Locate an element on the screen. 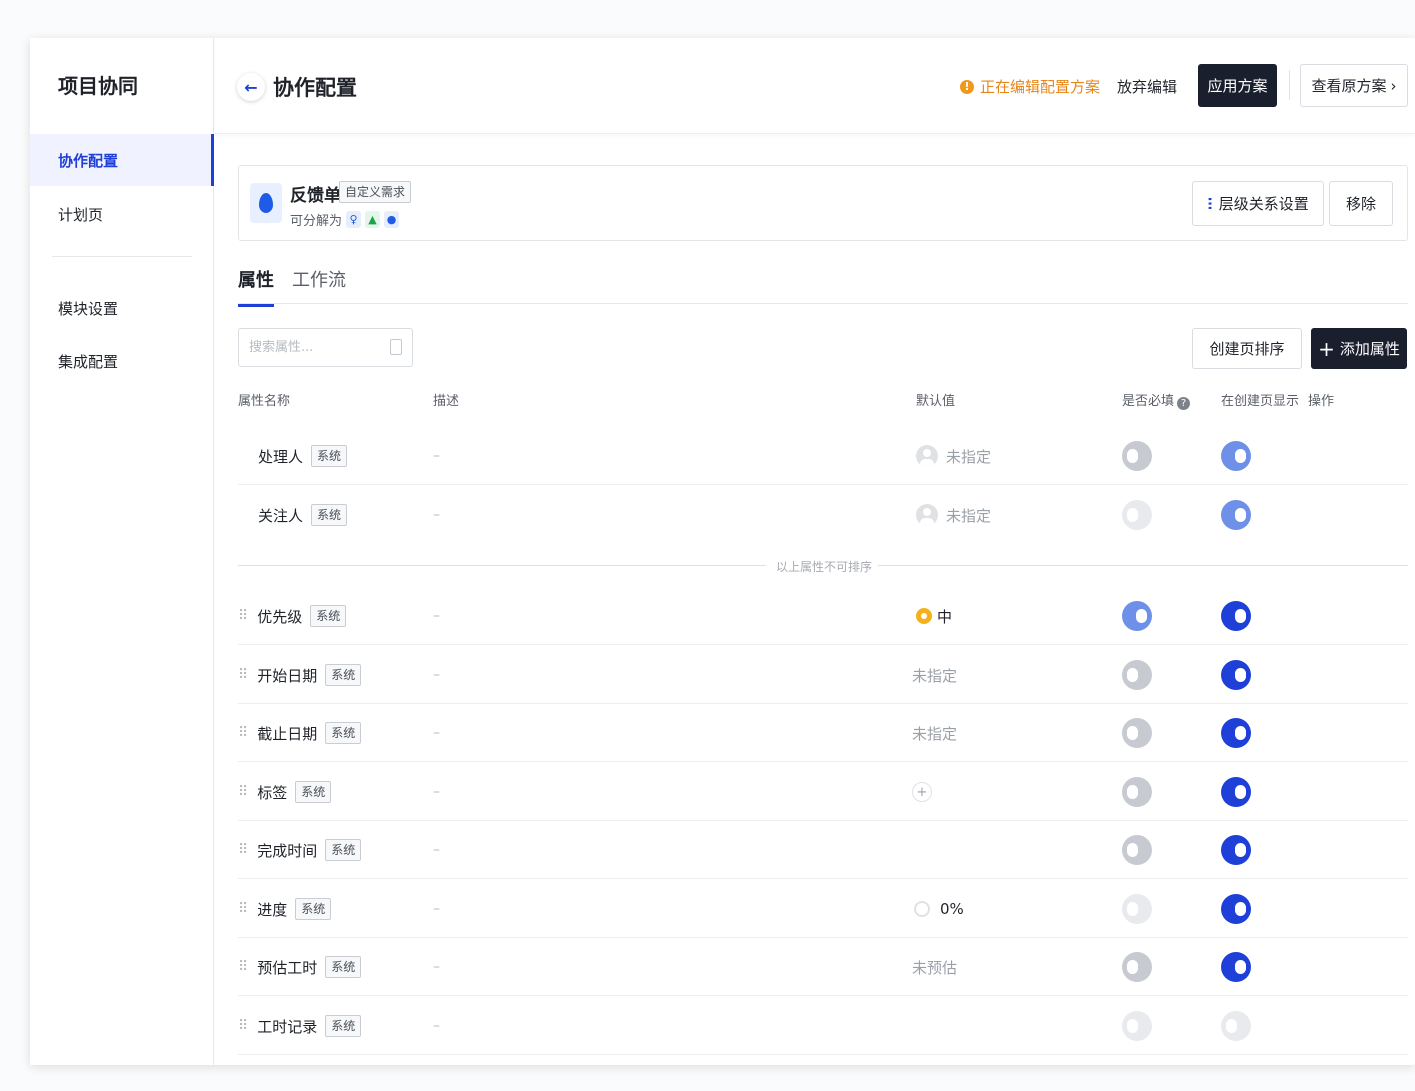 The width and height of the screenshot is (1415, 1091). attr-name-cell: ⠿ 开始日期 系统 is located at coordinates (300, 675).